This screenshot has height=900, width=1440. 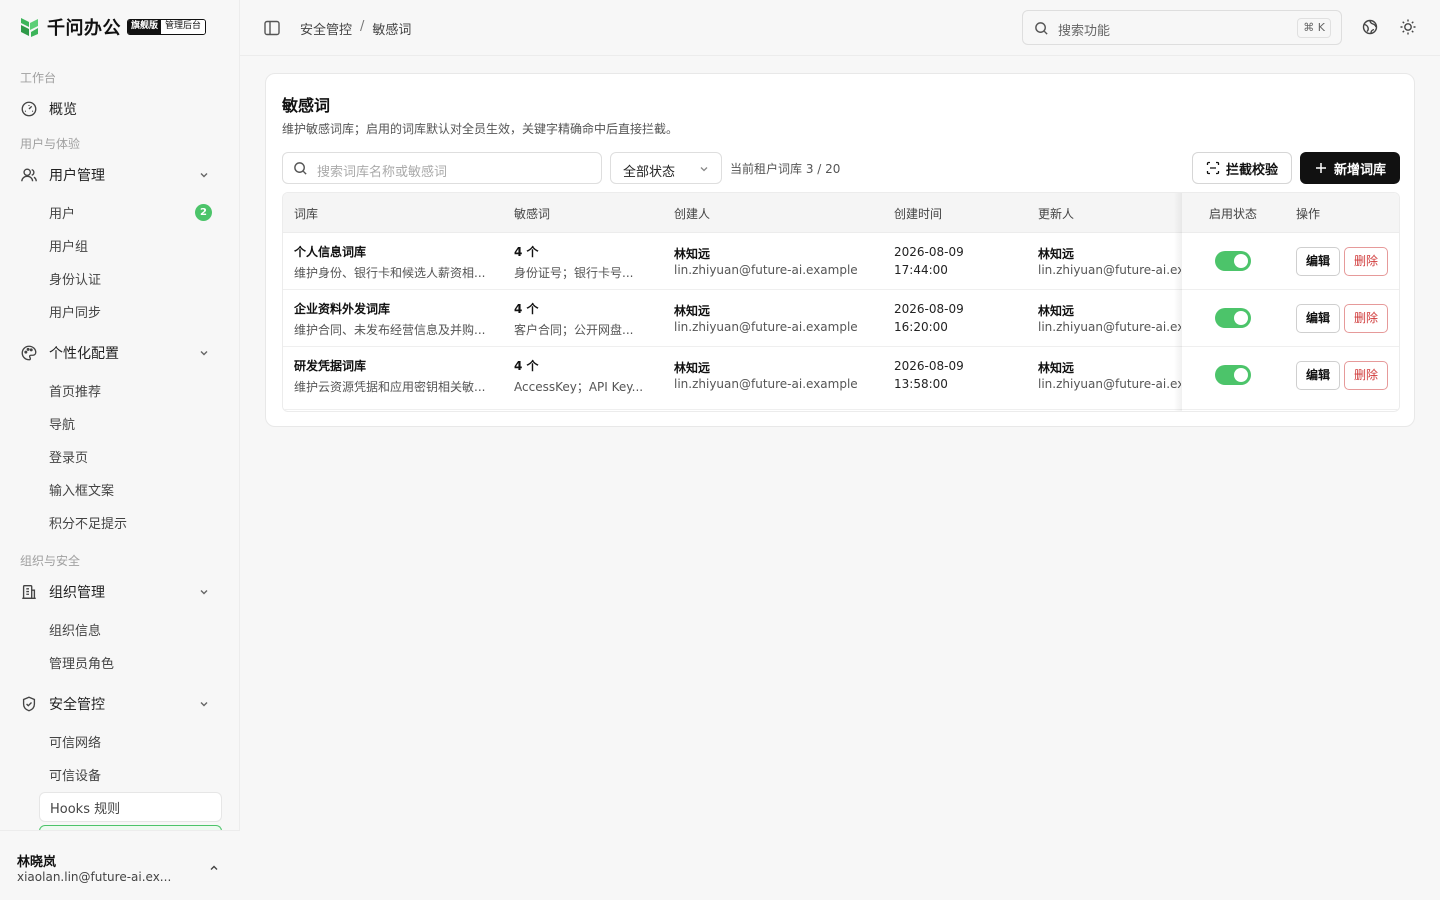 What do you see at coordinates (130, 662) in the screenshot?
I see `sidebar-item-admin-roles: 管理员角色` at bounding box center [130, 662].